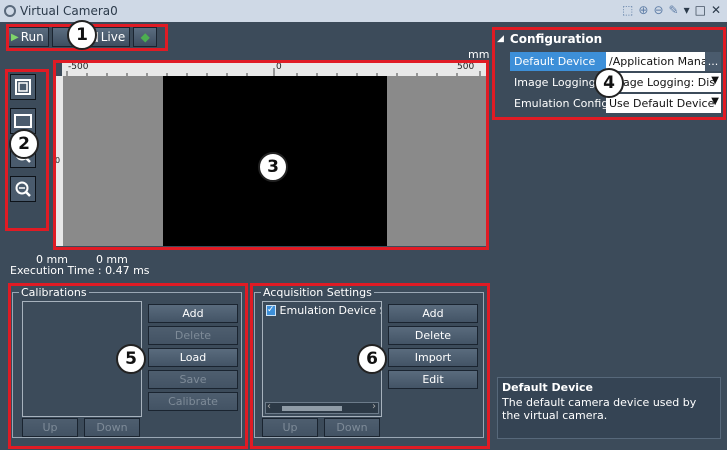  What do you see at coordinates (658, 10) in the screenshot?
I see `zoom-out-icon: ⊖` at bounding box center [658, 10].